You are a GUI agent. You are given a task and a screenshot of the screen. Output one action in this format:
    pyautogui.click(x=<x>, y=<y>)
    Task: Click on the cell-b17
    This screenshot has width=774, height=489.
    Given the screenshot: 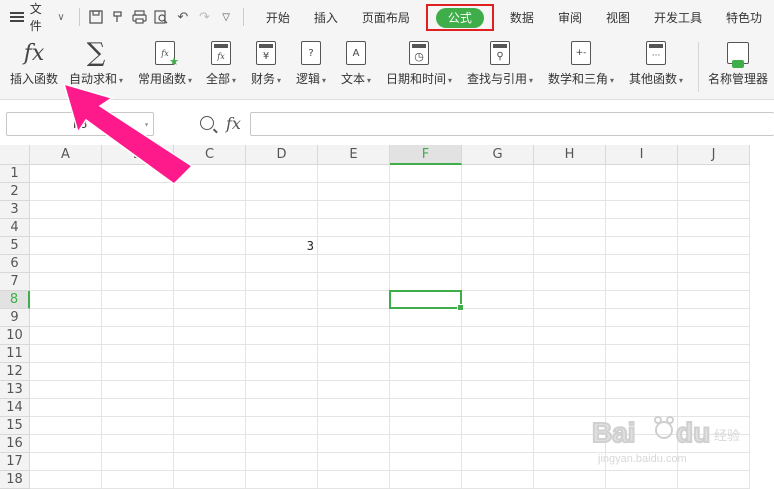 What is the action you would take?
    pyautogui.click(x=138, y=462)
    